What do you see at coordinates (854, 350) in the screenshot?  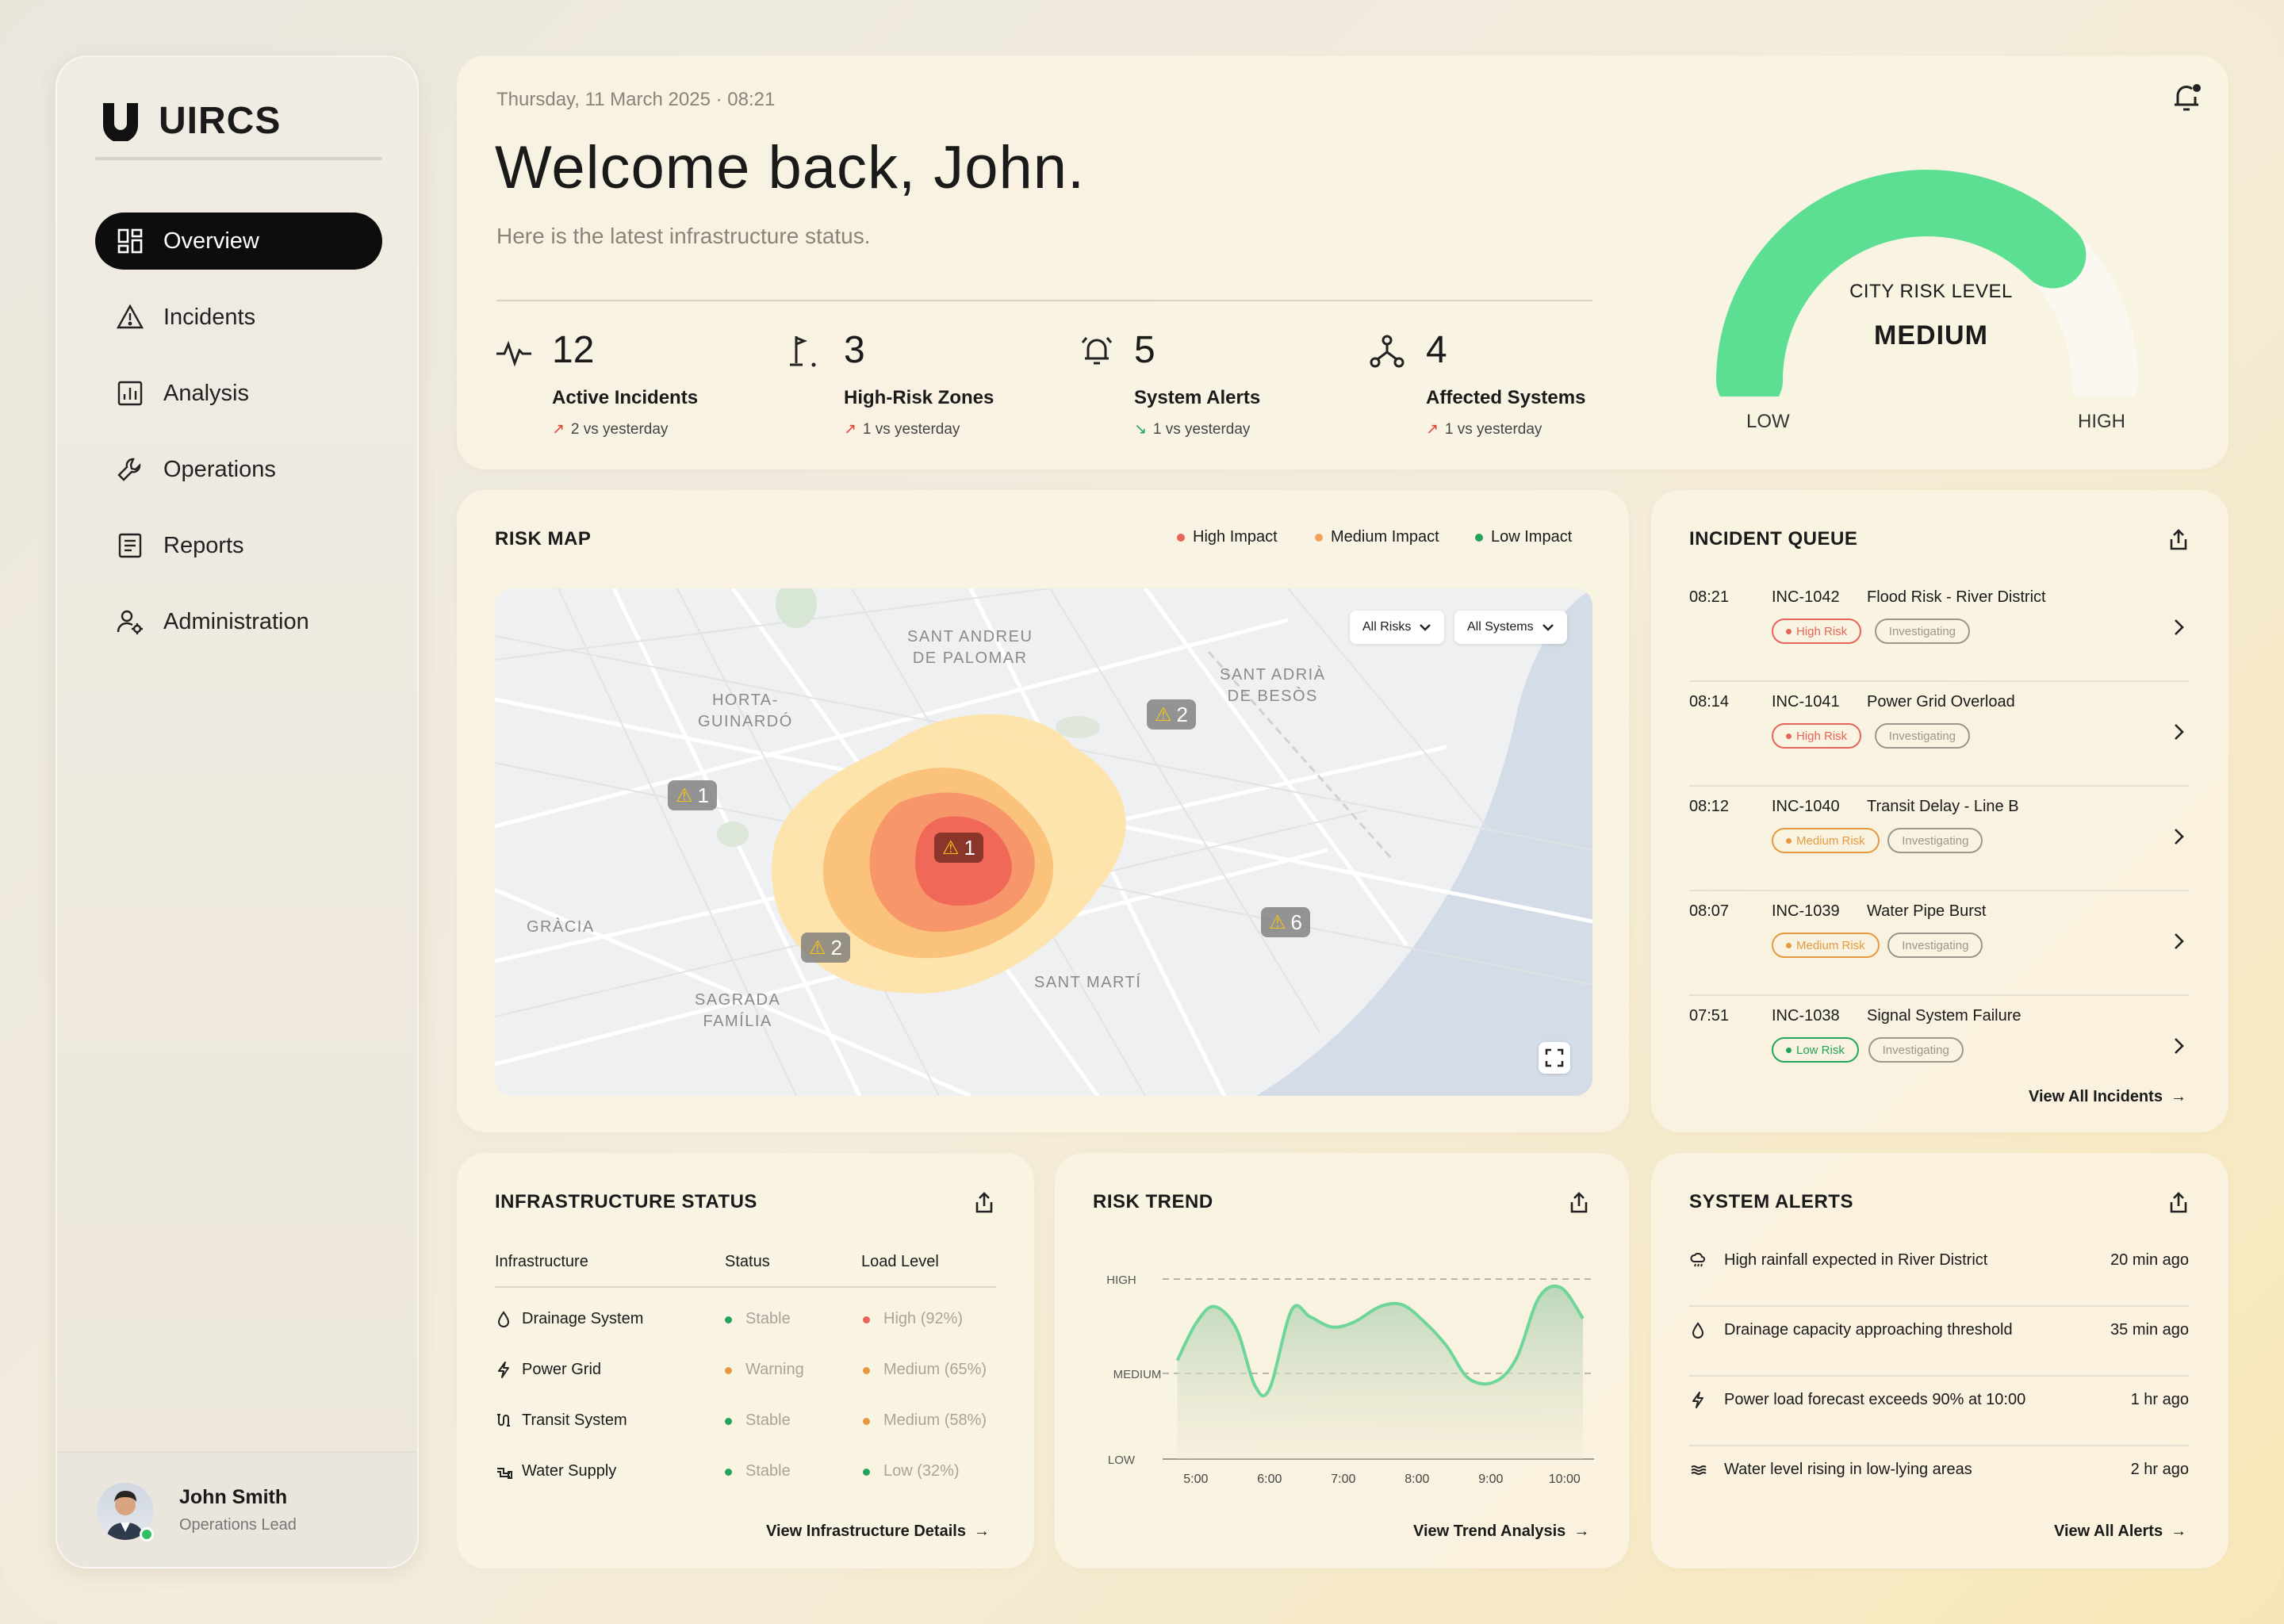 I see `stat-value-high-risk-zones: 3` at bounding box center [854, 350].